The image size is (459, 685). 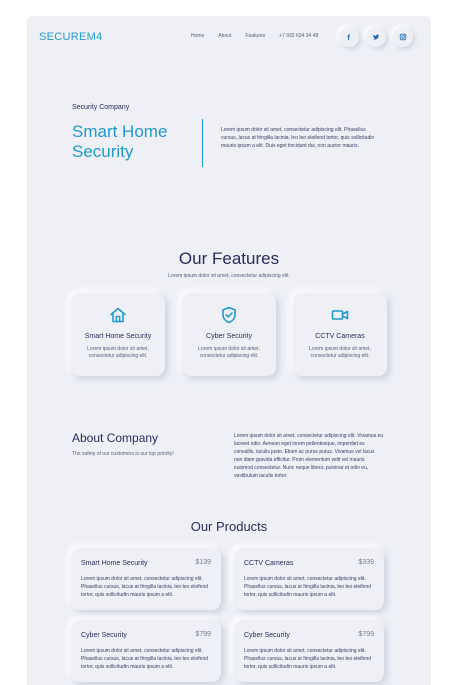 What do you see at coordinates (103, 151) in the screenshot?
I see `hero-title-line-2: Security` at bounding box center [103, 151].